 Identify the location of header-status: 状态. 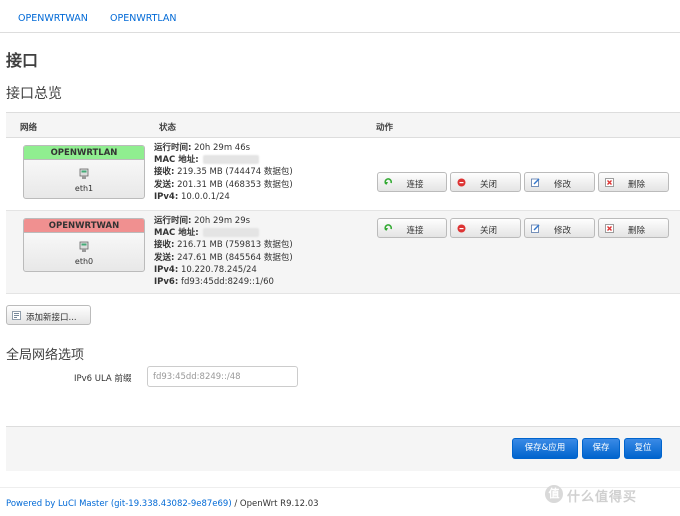
(168, 128).